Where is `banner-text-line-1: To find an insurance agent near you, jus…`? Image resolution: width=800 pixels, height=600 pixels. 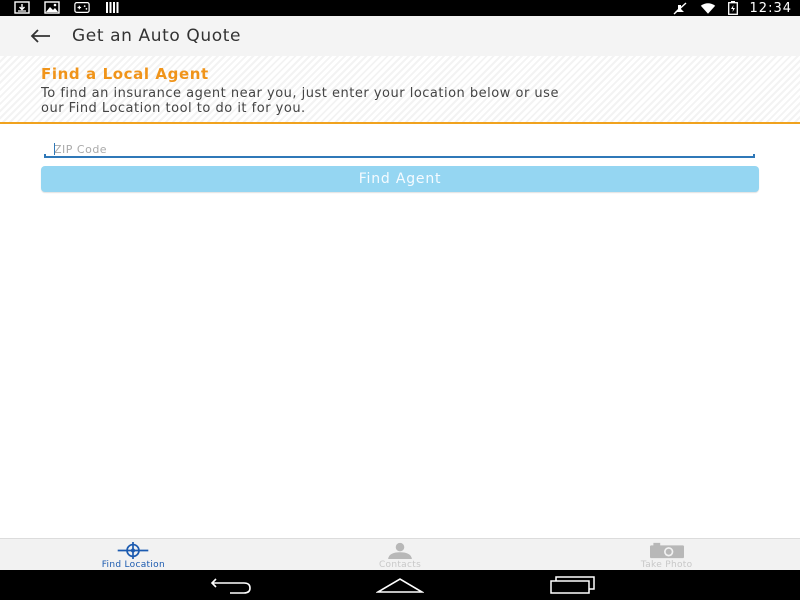
banner-text-line-1: To find an insurance agent near you, jus… is located at coordinates (300, 93).